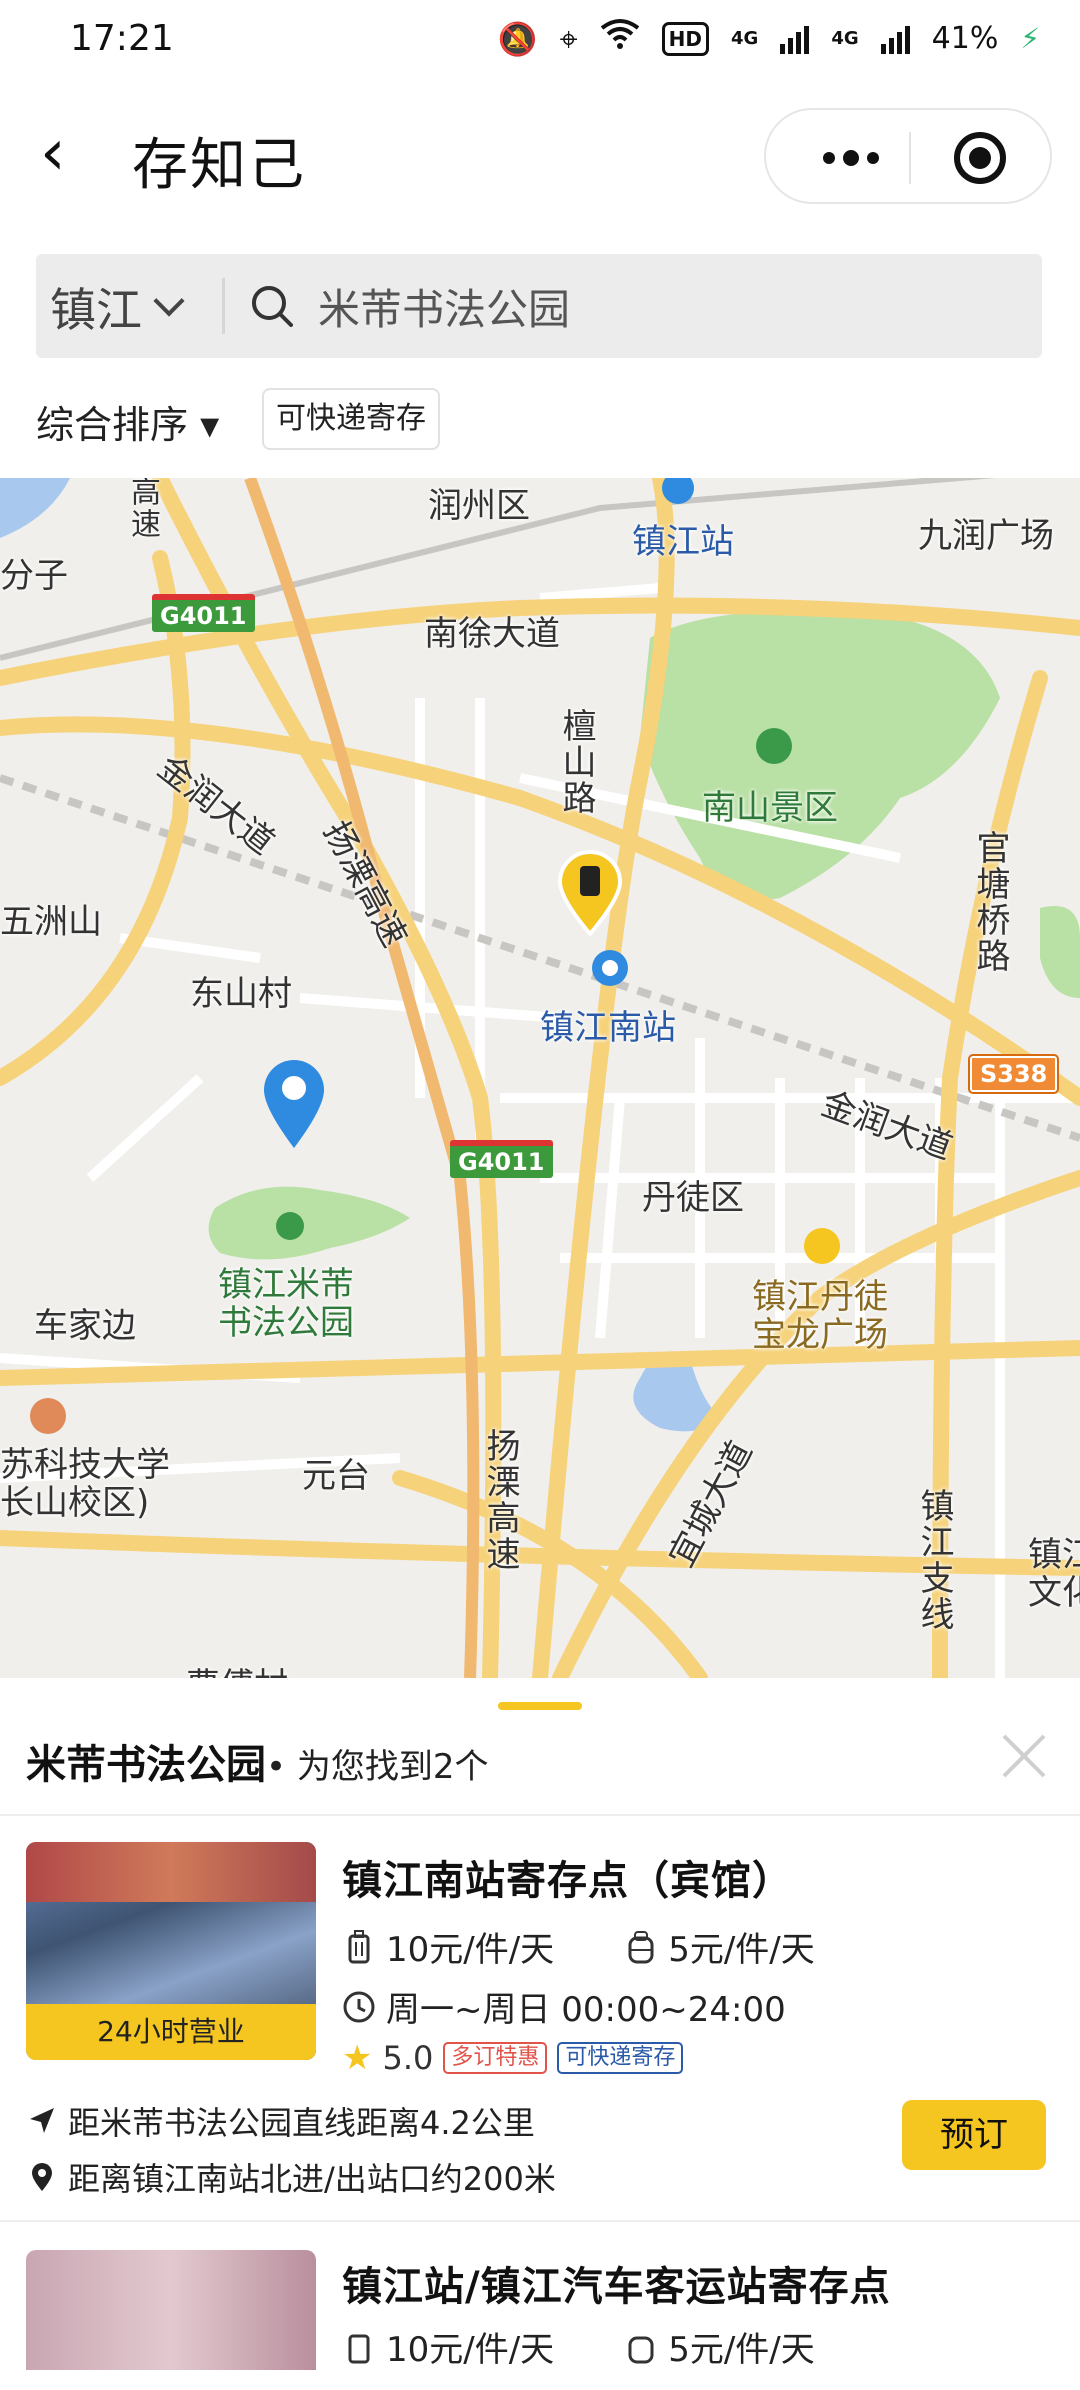  I want to click on charging-bolt-icon: ⚡, so click(1030, 38).